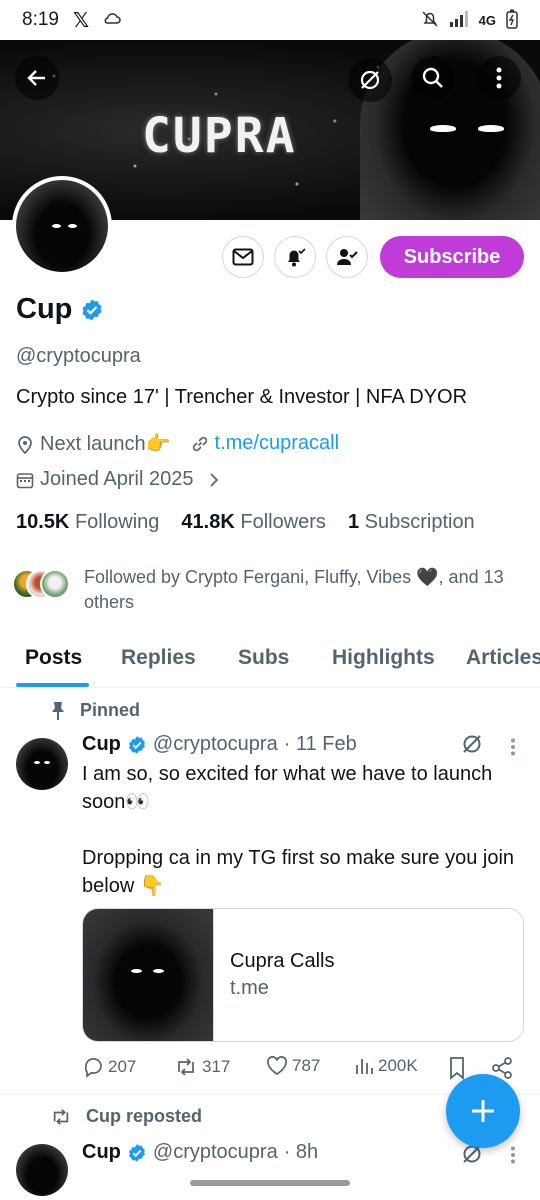 Image resolution: width=540 pixels, height=1200 pixels. I want to click on mute-icon, so click(430, 20).